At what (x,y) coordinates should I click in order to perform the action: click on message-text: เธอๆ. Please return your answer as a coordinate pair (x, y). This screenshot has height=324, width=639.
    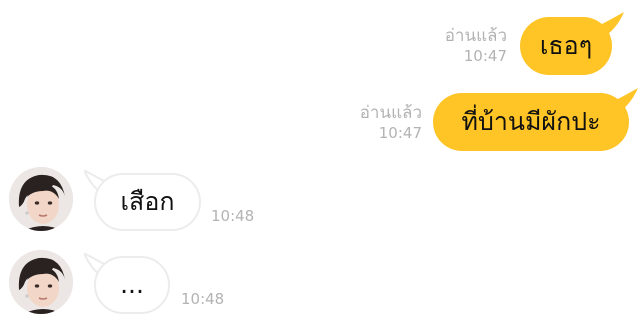
    Looking at the image, I should click on (566, 45).